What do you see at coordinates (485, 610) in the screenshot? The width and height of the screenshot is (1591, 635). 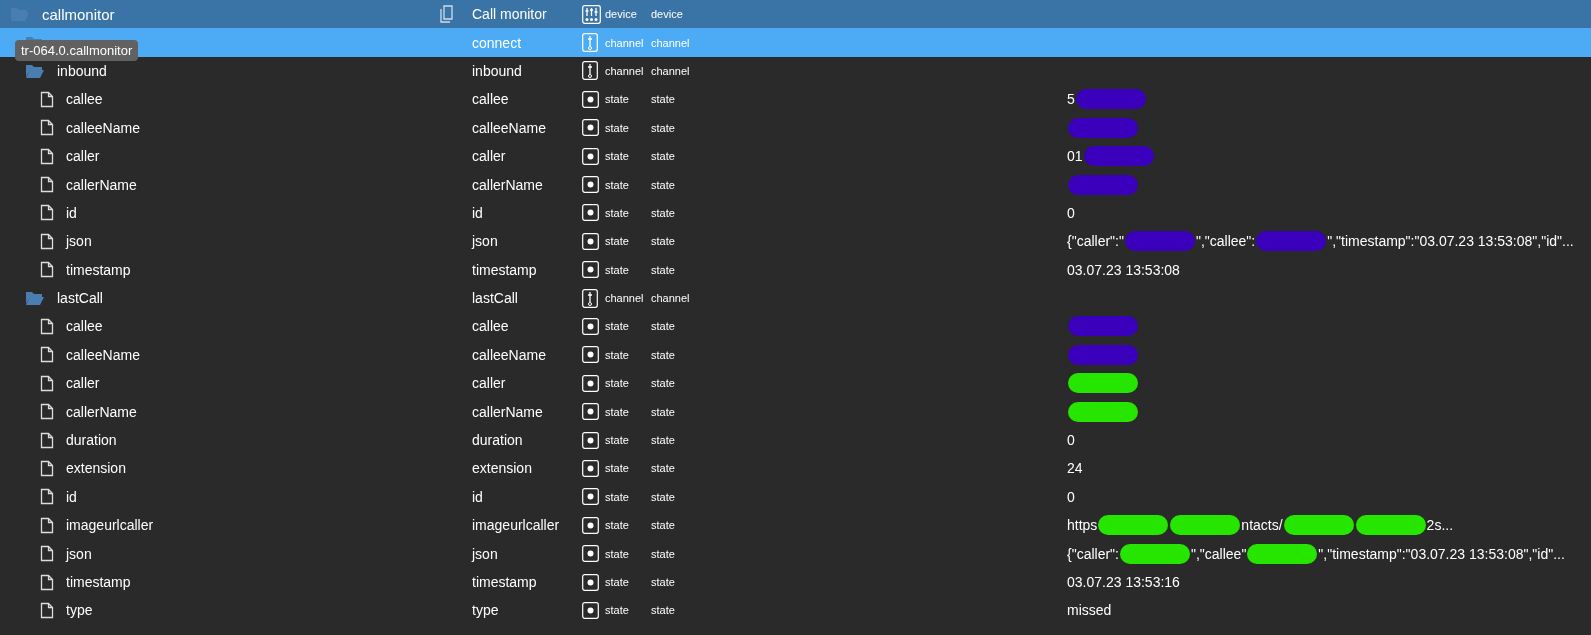 I see `object-name: type` at bounding box center [485, 610].